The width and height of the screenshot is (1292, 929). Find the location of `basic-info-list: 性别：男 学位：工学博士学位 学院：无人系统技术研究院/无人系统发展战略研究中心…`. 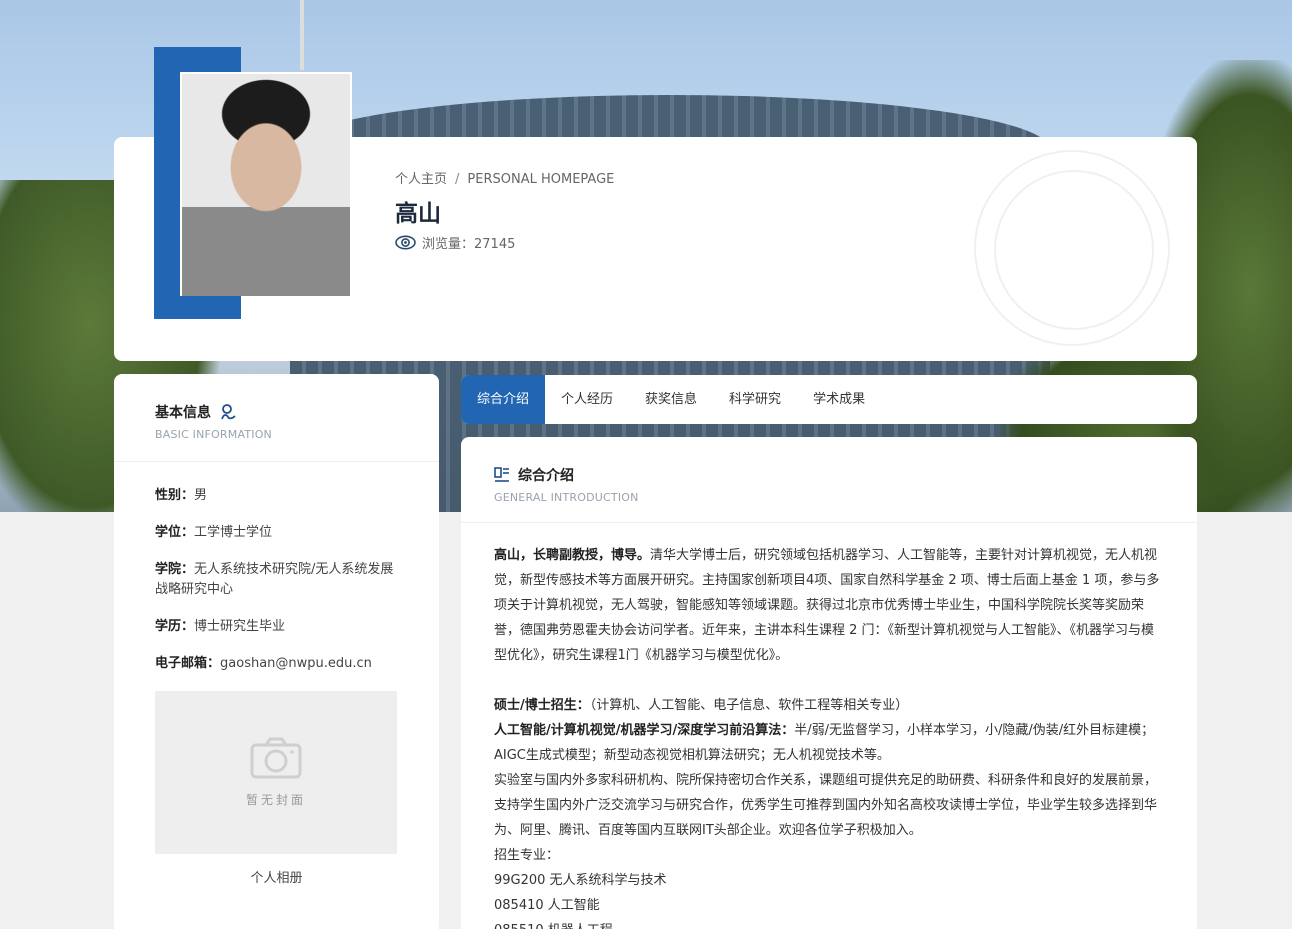

basic-info-list: 性别：男 学位：工学博士学位 学院：无人系统技术研究院/无人系统发展战略研究中心… is located at coordinates (276, 568).